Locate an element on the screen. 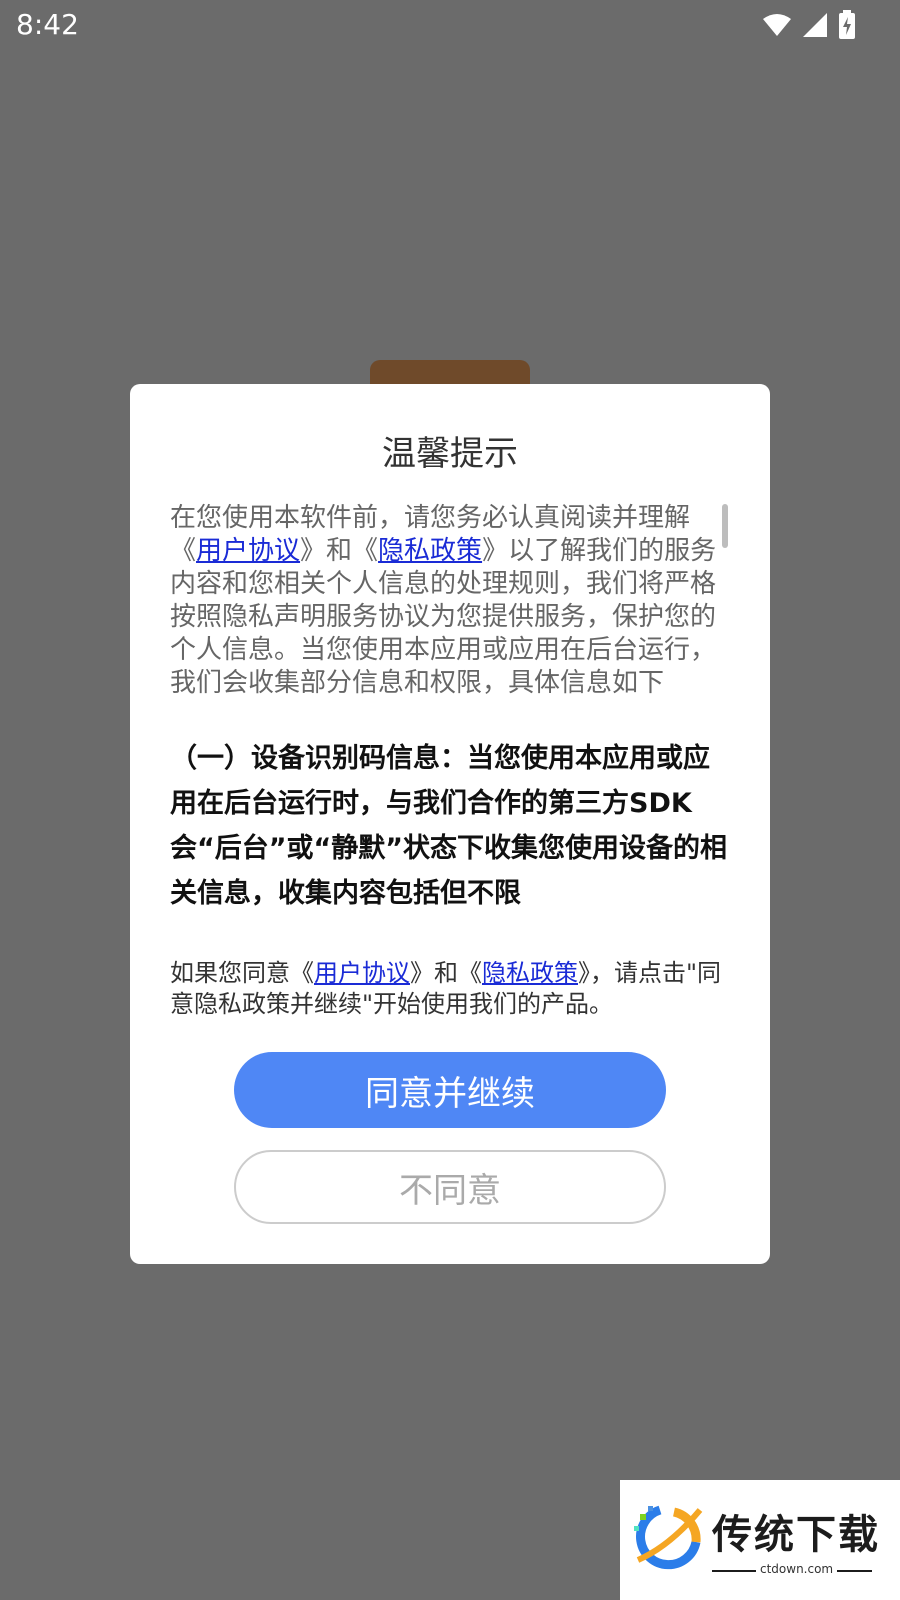 The height and width of the screenshot is (1600, 900). status-icons is located at coordinates (809, 25).